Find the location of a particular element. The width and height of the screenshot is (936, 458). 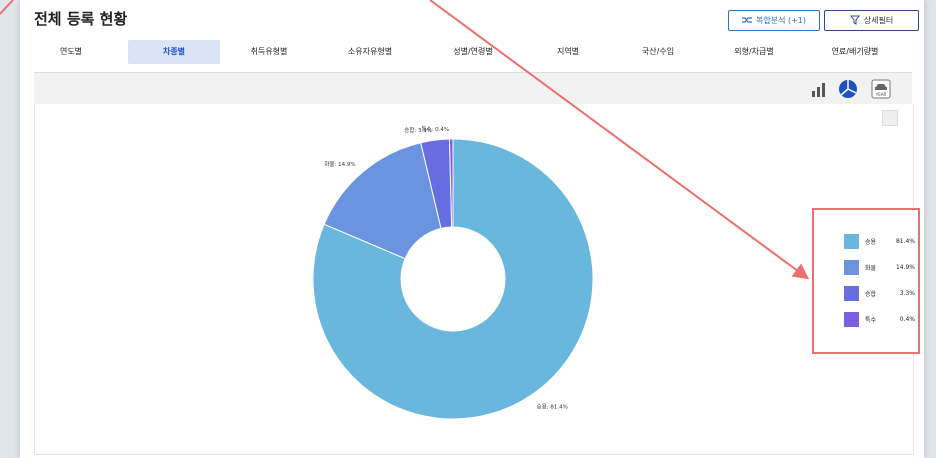

tab-by-fuel-displacement: 연료/배기량별 is located at coordinates (855, 52).